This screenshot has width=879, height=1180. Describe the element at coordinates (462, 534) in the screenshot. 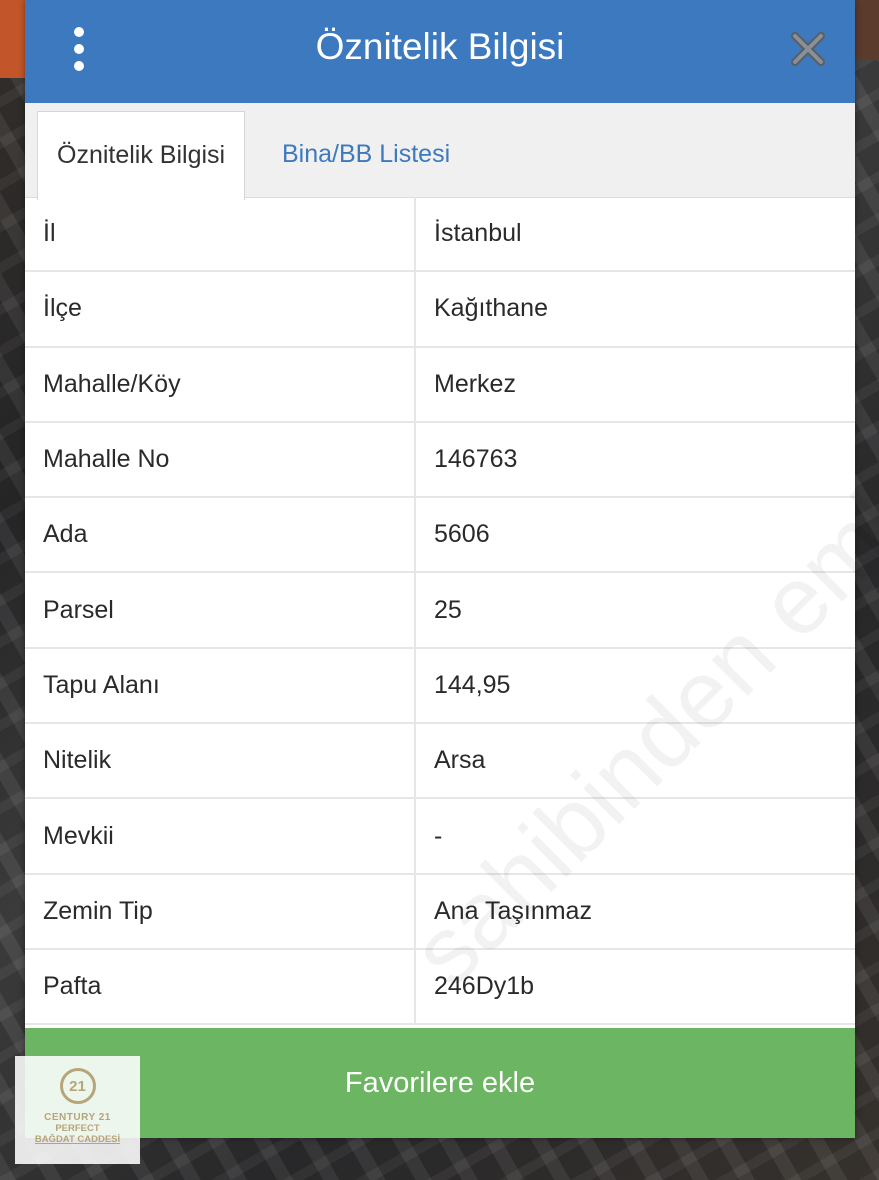

I see `row-value: 5606` at that location.